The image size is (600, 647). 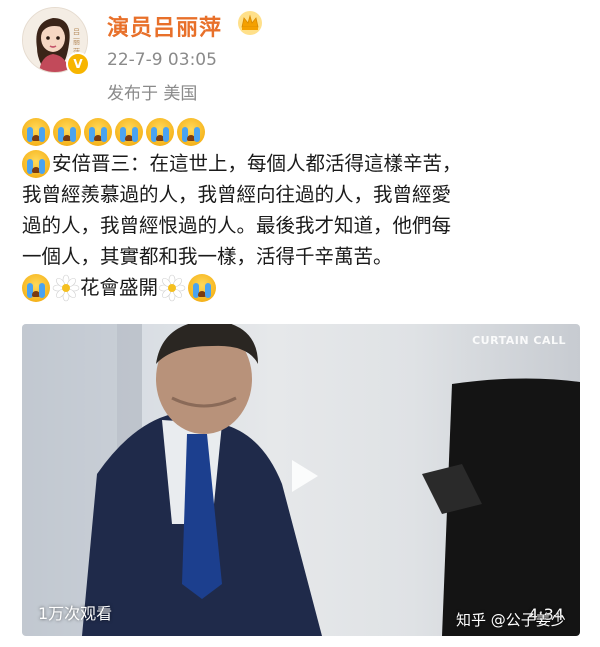 What do you see at coordinates (511, 620) in the screenshot?
I see `zhihu-watermark: 知乎 @公子姜少` at bounding box center [511, 620].